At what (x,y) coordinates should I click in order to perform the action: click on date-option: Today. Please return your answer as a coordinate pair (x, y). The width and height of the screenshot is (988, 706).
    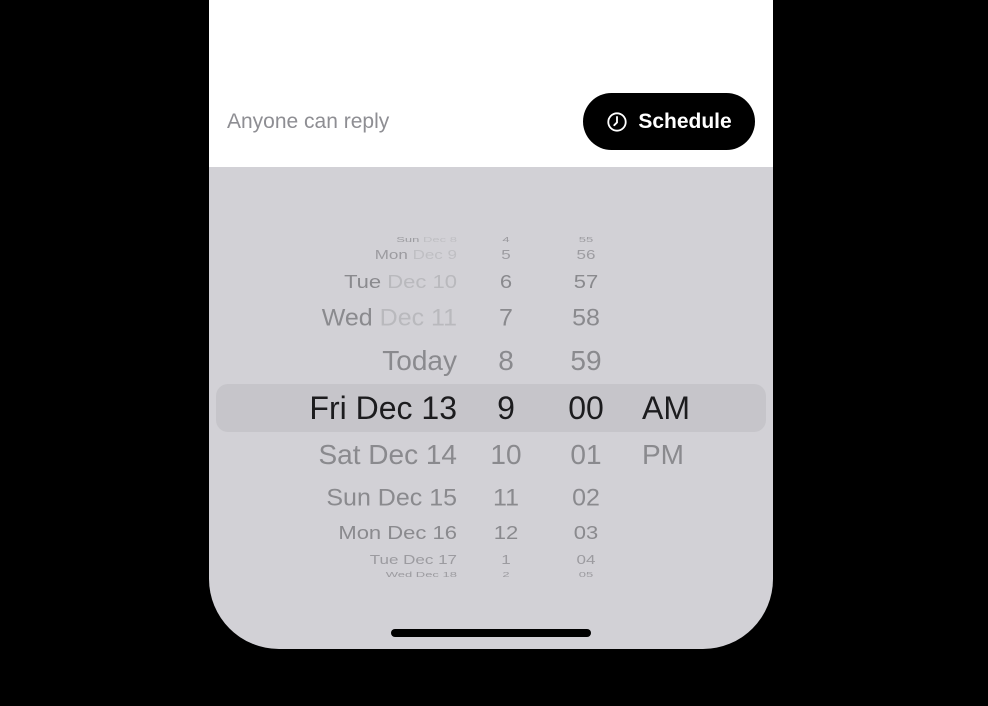
    Looking at the image, I should click on (419, 361).